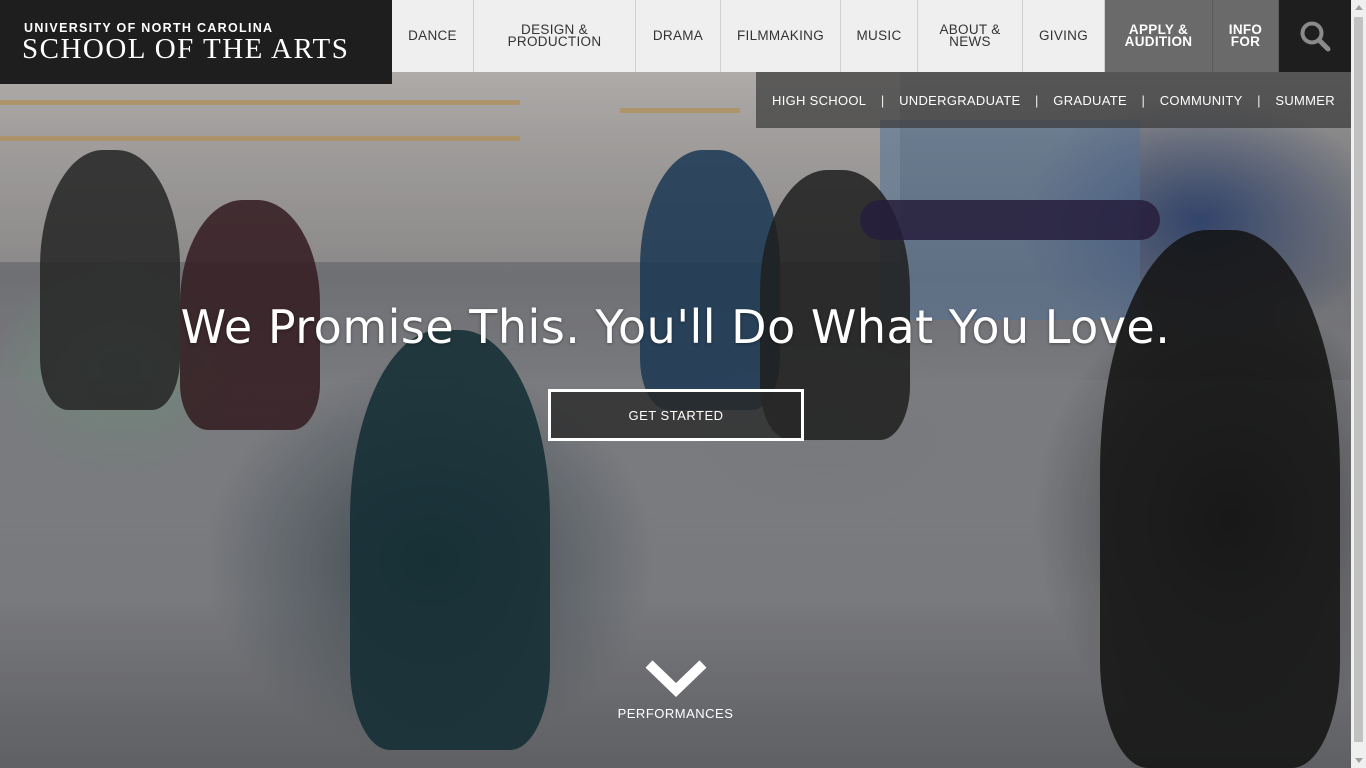 The width and height of the screenshot is (1366, 768). I want to click on scroll-up-arrow-icon, so click(1359, 7).